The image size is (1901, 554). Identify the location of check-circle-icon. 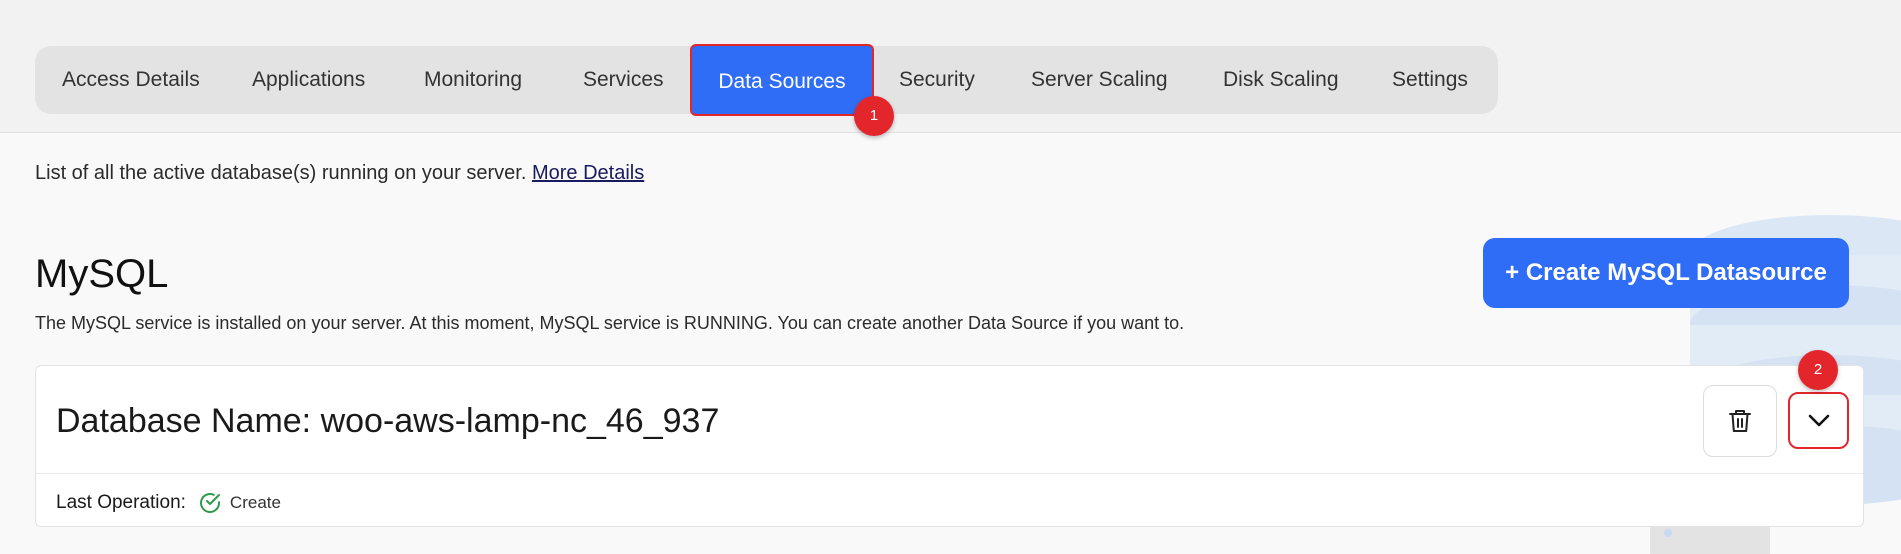
(209, 503).